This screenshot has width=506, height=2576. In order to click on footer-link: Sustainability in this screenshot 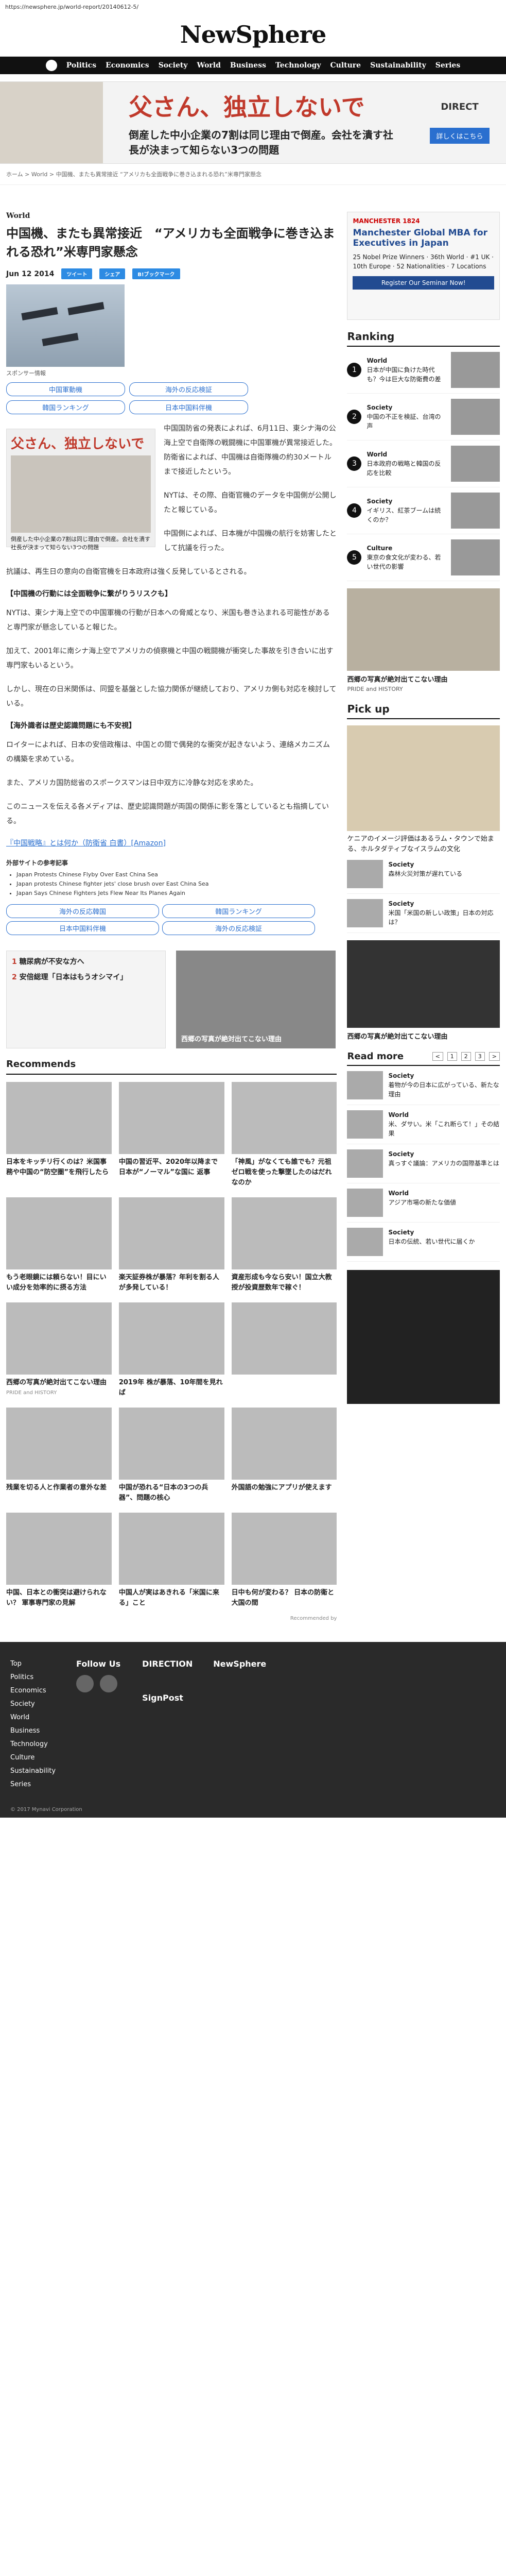, I will do `click(33, 1771)`.